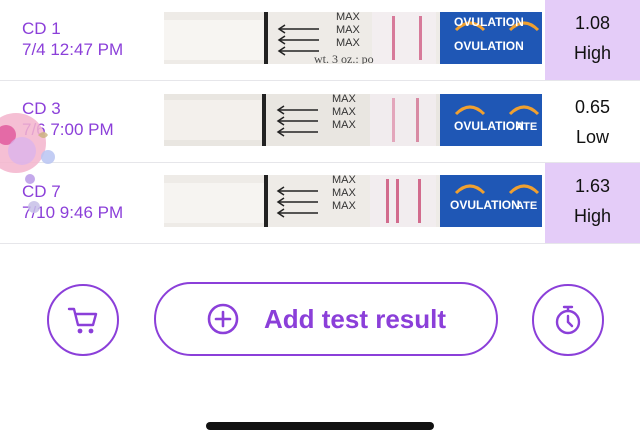  I want to click on packaging-text: wt. 3 oz.: po, so click(344, 58).